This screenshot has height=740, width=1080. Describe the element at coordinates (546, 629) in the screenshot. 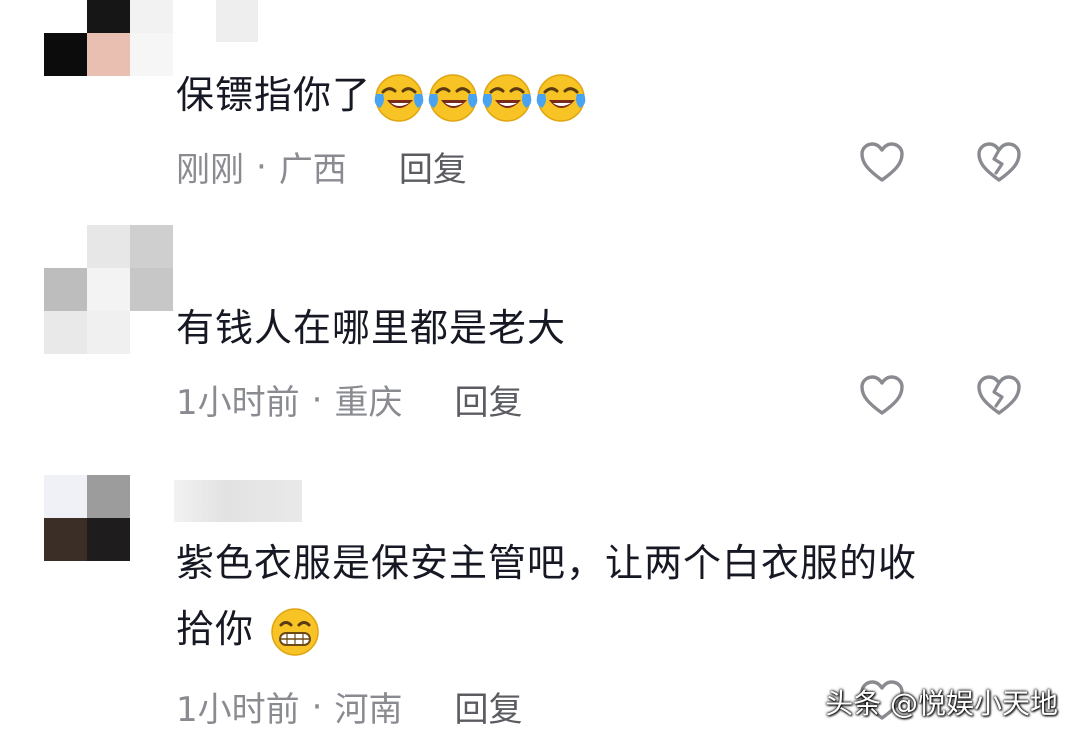

I see `comment-text-line-2: 拾你` at that location.